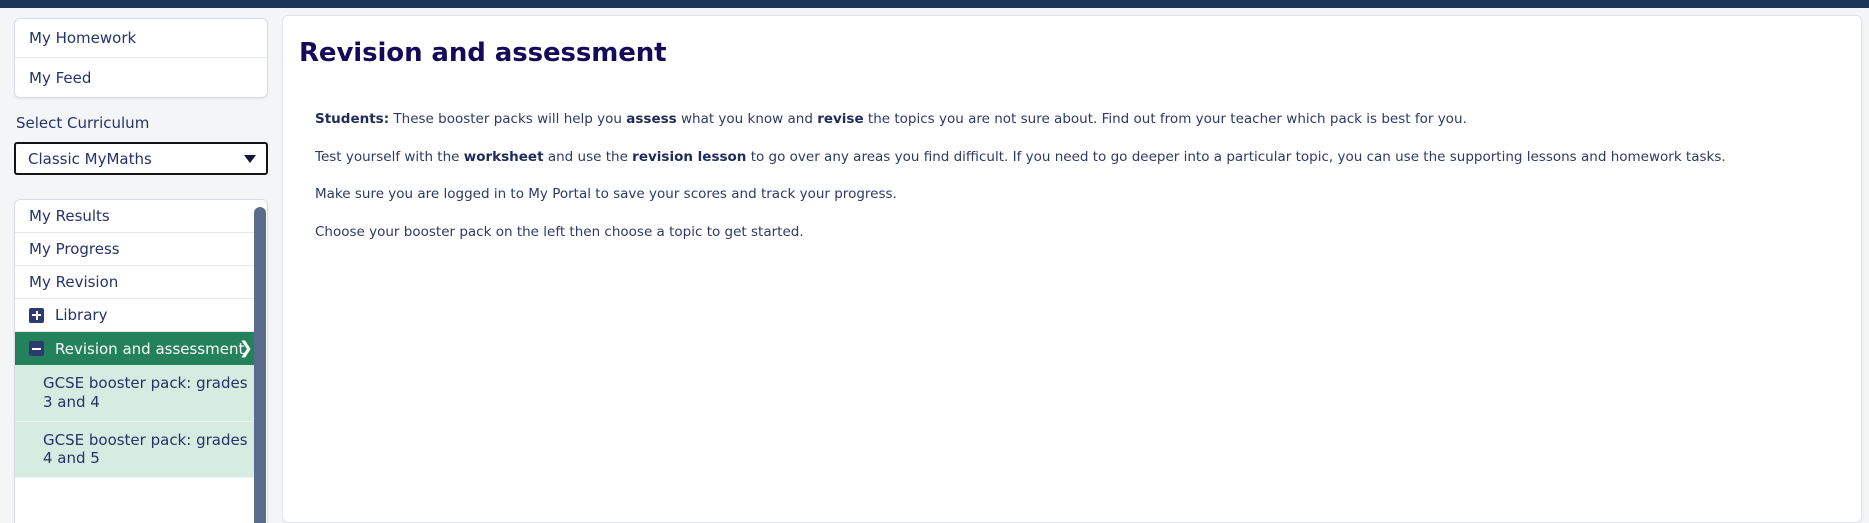 This screenshot has width=1869, height=523. I want to click on emphasis-text: assess, so click(651, 119).